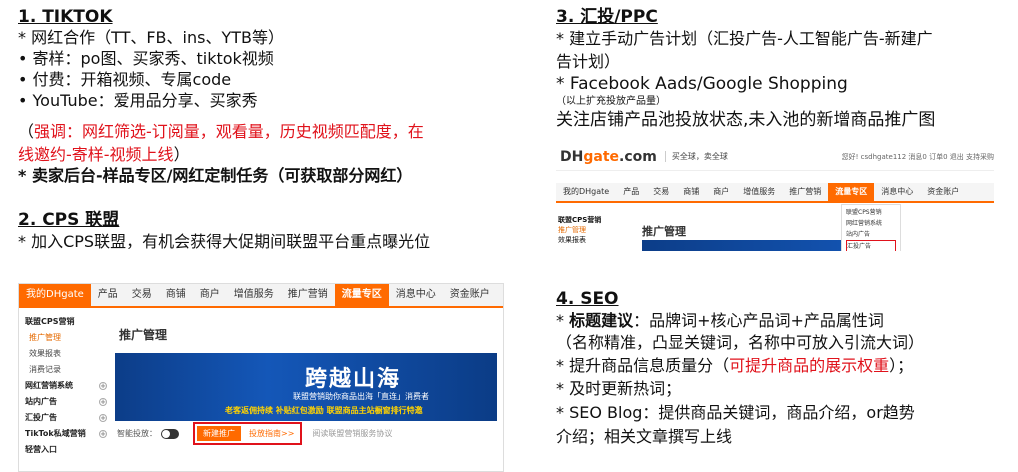 This screenshot has width=1018, height=472. What do you see at coordinates (215, 175) in the screenshot?
I see `tiktok-bold-line: * 卖家后台-样品专区/网红定制任务（可获取部分网红）` at bounding box center [215, 175].